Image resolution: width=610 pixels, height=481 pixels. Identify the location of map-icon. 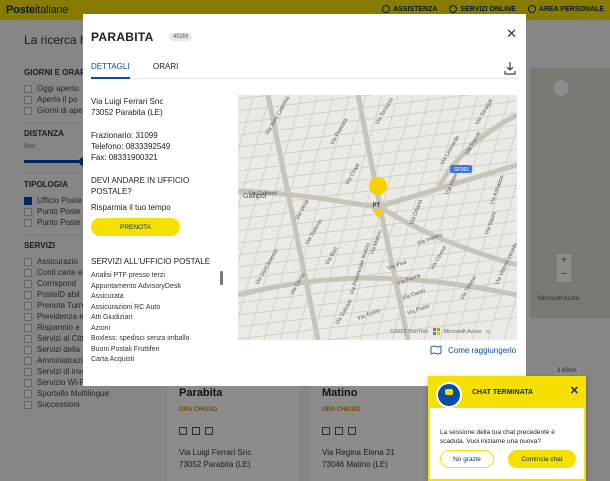
(436, 350).